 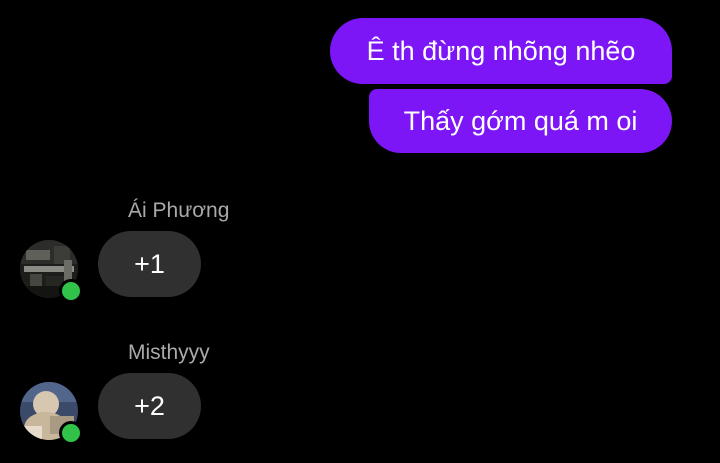 I want to click on outgoing-message-bubble: Thấy gớm quá m oi, so click(x=520, y=121).